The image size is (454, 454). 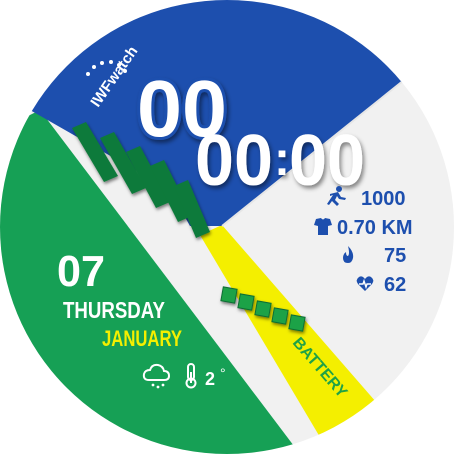 I want to click on steps-value: 1000, so click(x=383, y=199).